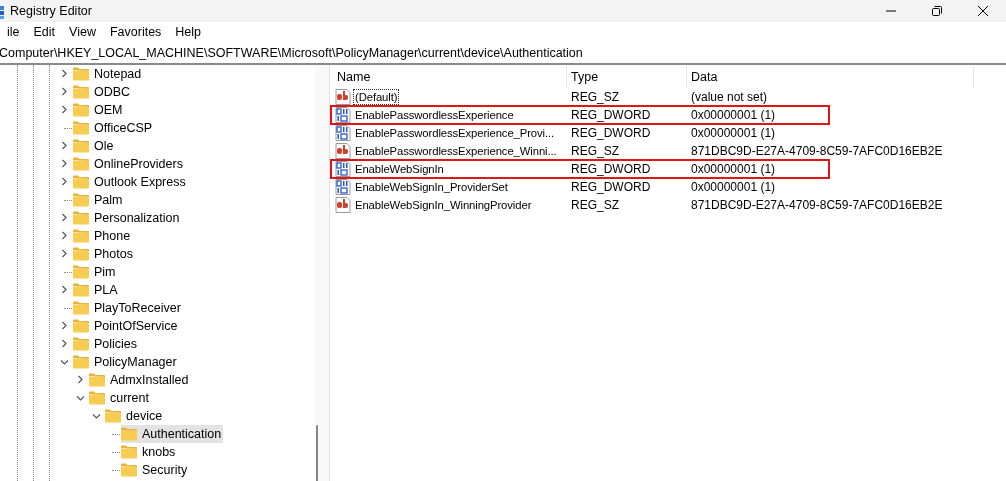  I want to click on tree-item: Pim, so click(95, 272).